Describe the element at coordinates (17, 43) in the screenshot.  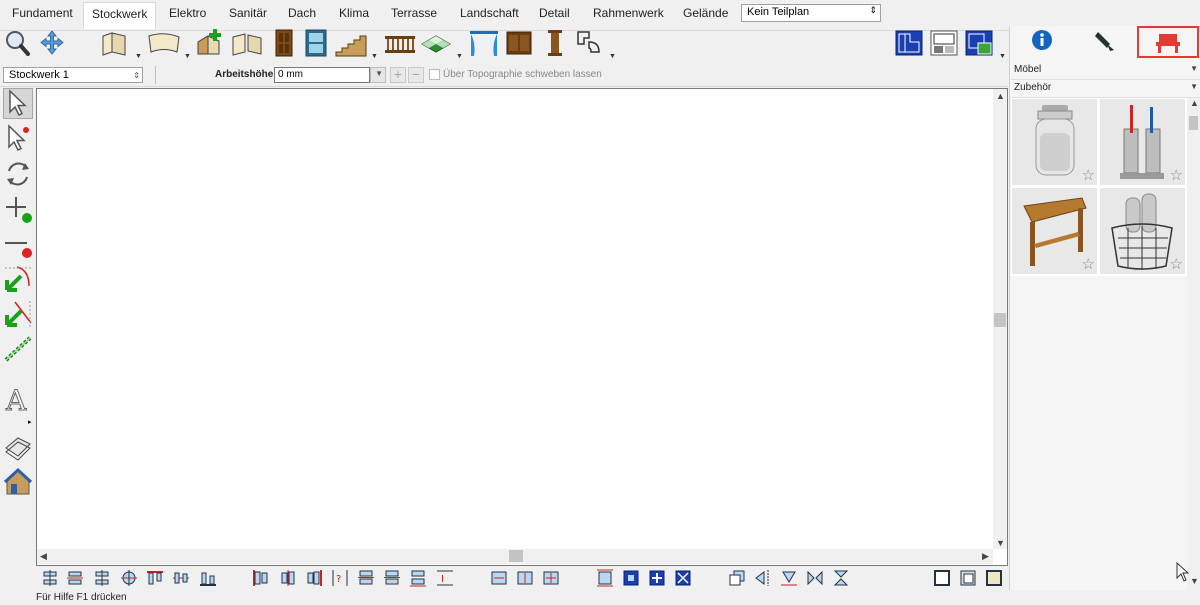
I see `zoom-icon` at that location.